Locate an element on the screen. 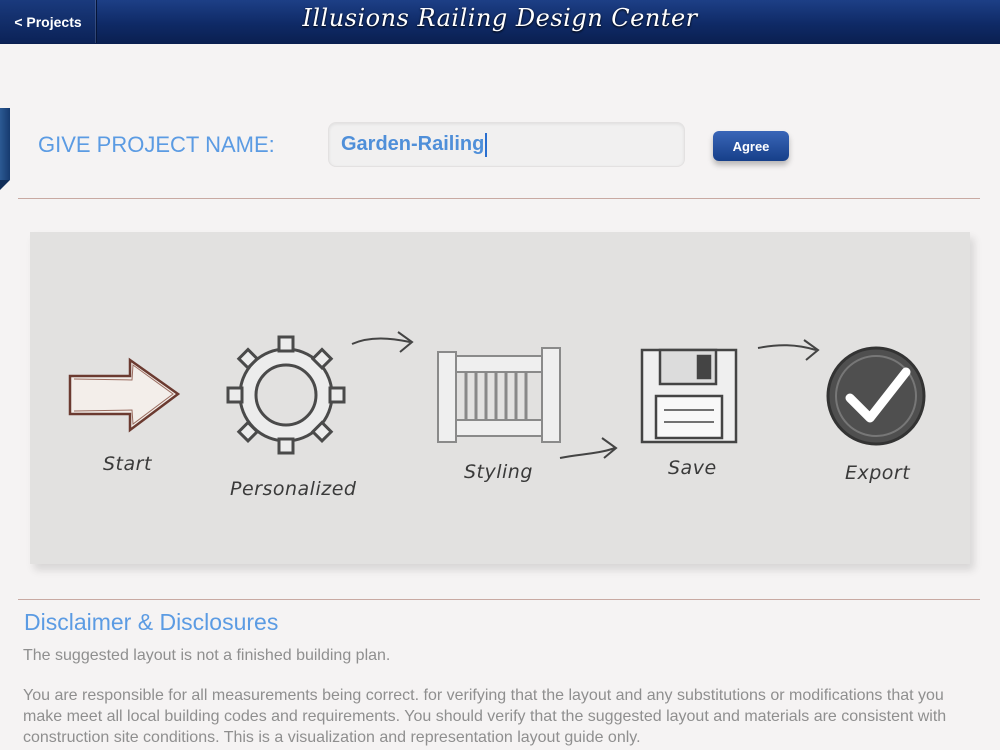  project-name-label: GIVE PROJECT NAME: is located at coordinates (156, 144).